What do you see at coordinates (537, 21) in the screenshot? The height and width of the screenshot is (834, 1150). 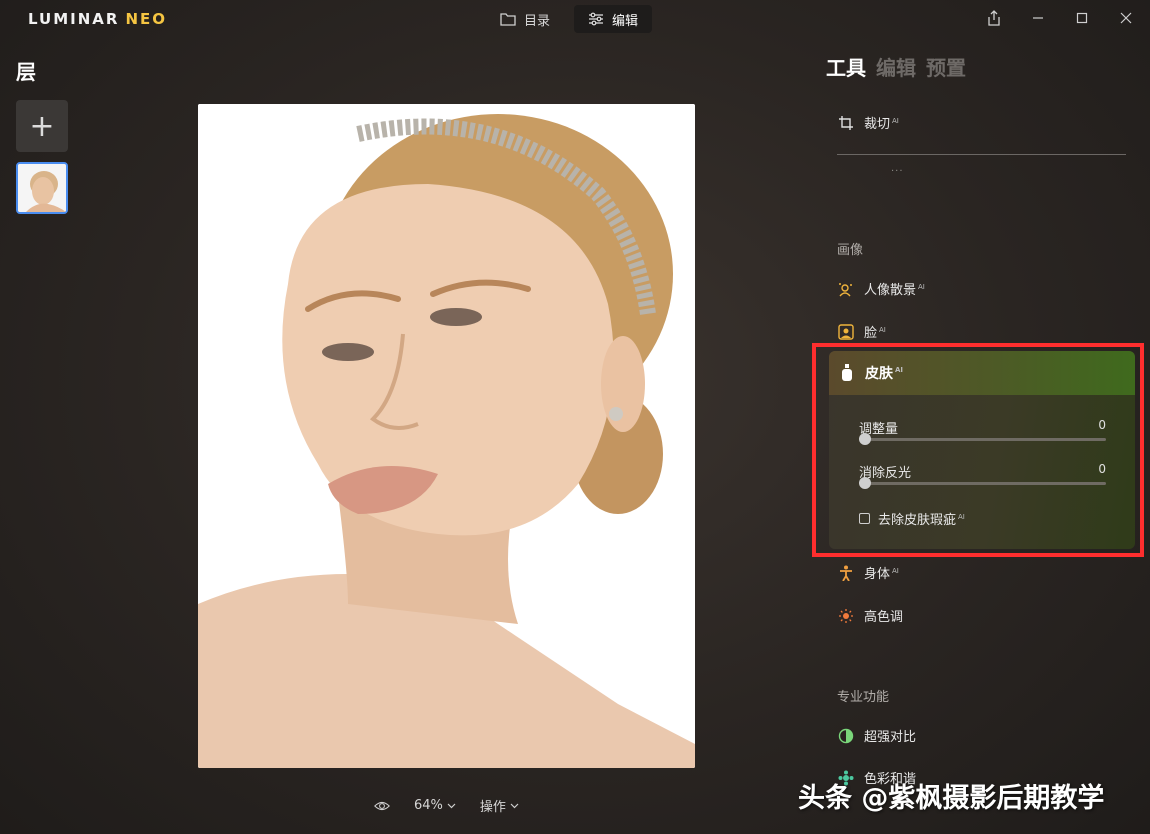 I see `tab-catalog-label: 目录` at bounding box center [537, 21].